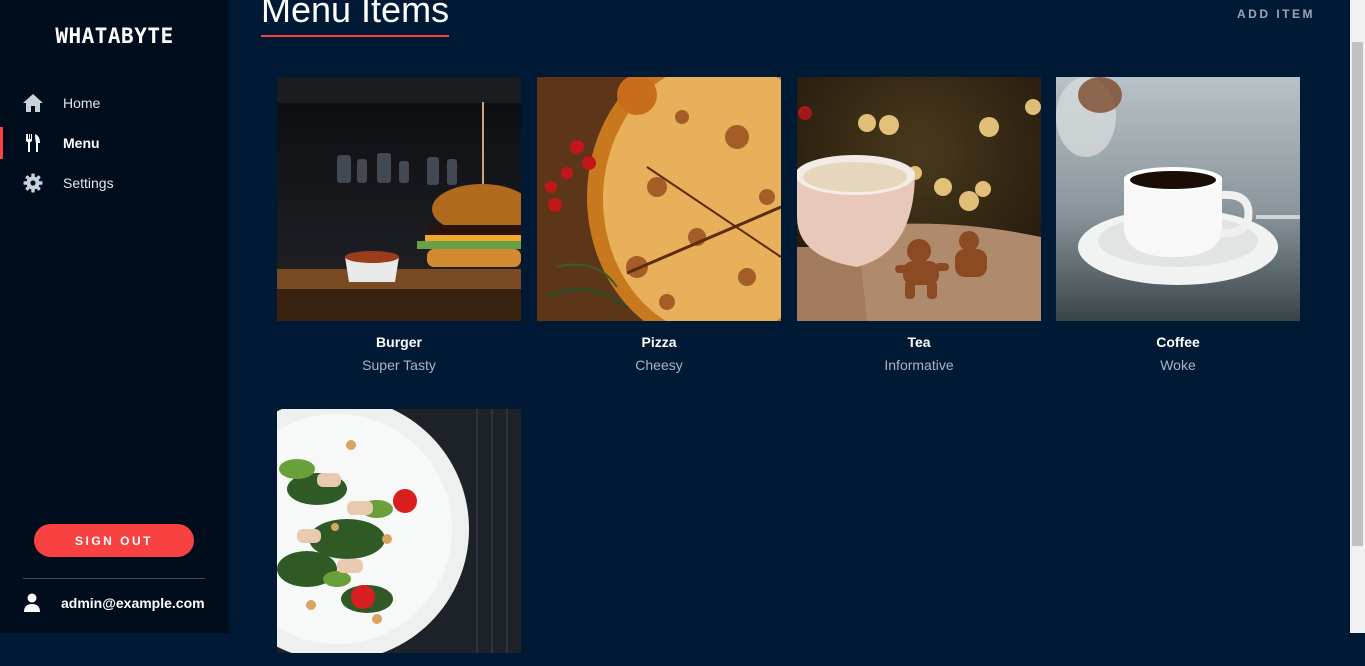  What do you see at coordinates (114, 578) in the screenshot?
I see `sidebar-divider` at bounding box center [114, 578].